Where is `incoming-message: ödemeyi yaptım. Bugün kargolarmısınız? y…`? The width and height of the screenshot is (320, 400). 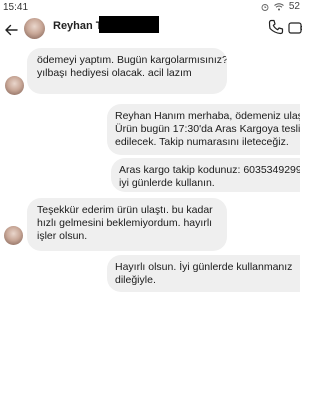
incoming-message: ödemeyi yaptım. Bugün kargolarmısınız? y… is located at coordinates (127, 71).